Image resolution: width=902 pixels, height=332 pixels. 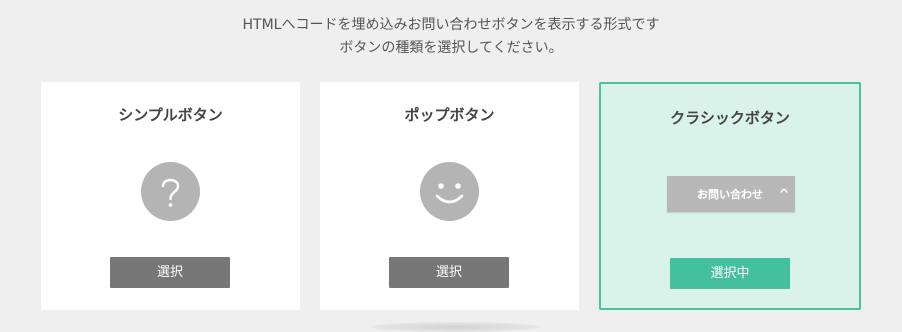 What do you see at coordinates (455, 327) in the screenshot?
I see `scroll-shadow` at bounding box center [455, 327].